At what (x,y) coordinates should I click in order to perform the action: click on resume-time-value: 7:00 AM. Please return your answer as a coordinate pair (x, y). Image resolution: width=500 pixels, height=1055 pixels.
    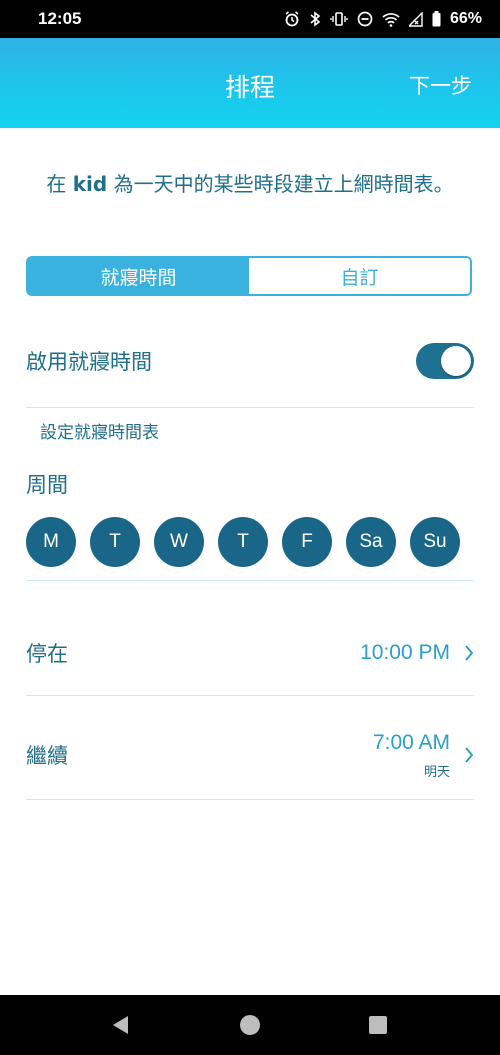
    Looking at the image, I should click on (411, 742).